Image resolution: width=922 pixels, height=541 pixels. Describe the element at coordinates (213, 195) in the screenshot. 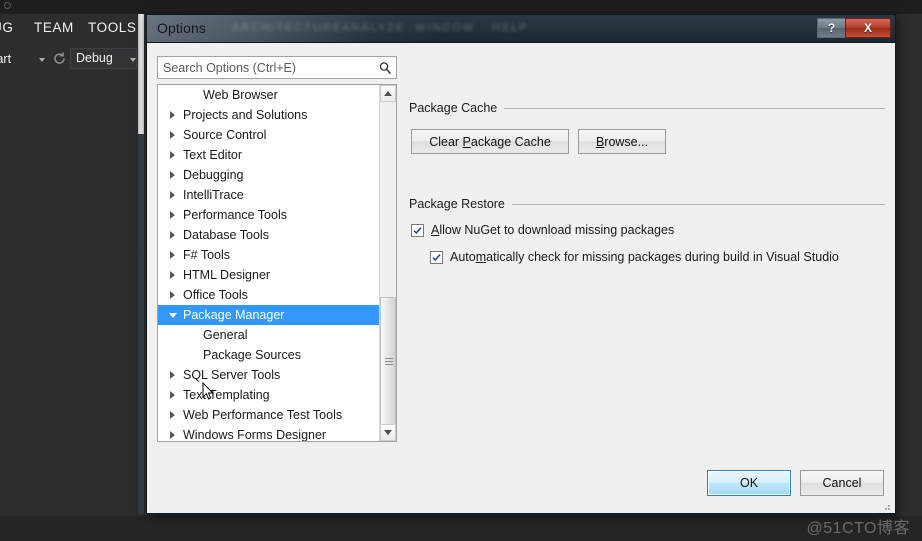

I see `tree-item-label: IntelliTrace` at that location.